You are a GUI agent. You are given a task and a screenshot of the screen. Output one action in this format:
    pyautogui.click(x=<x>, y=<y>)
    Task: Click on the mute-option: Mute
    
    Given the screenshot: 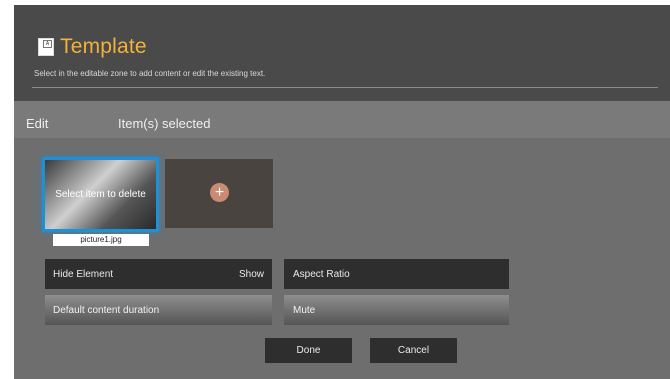 What is the action you would take?
    pyautogui.click(x=396, y=310)
    